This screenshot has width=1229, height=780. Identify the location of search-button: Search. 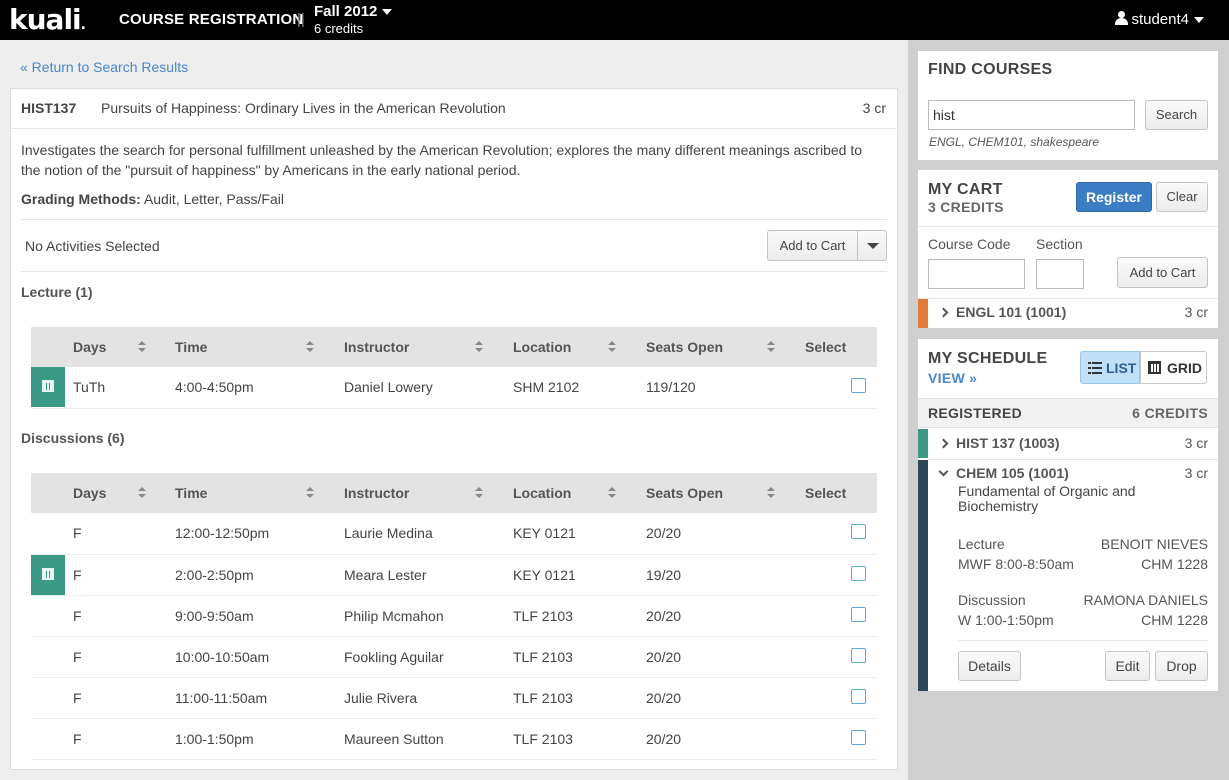
(1176, 115).